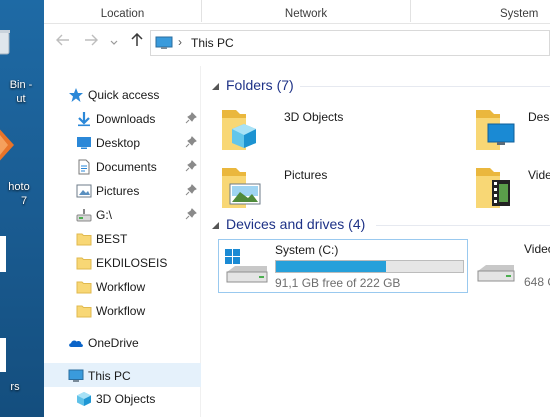 The height and width of the screenshot is (417, 550). Describe the element at coordinates (306, 14) in the screenshot. I see `ribbon-group-network: Network` at that location.